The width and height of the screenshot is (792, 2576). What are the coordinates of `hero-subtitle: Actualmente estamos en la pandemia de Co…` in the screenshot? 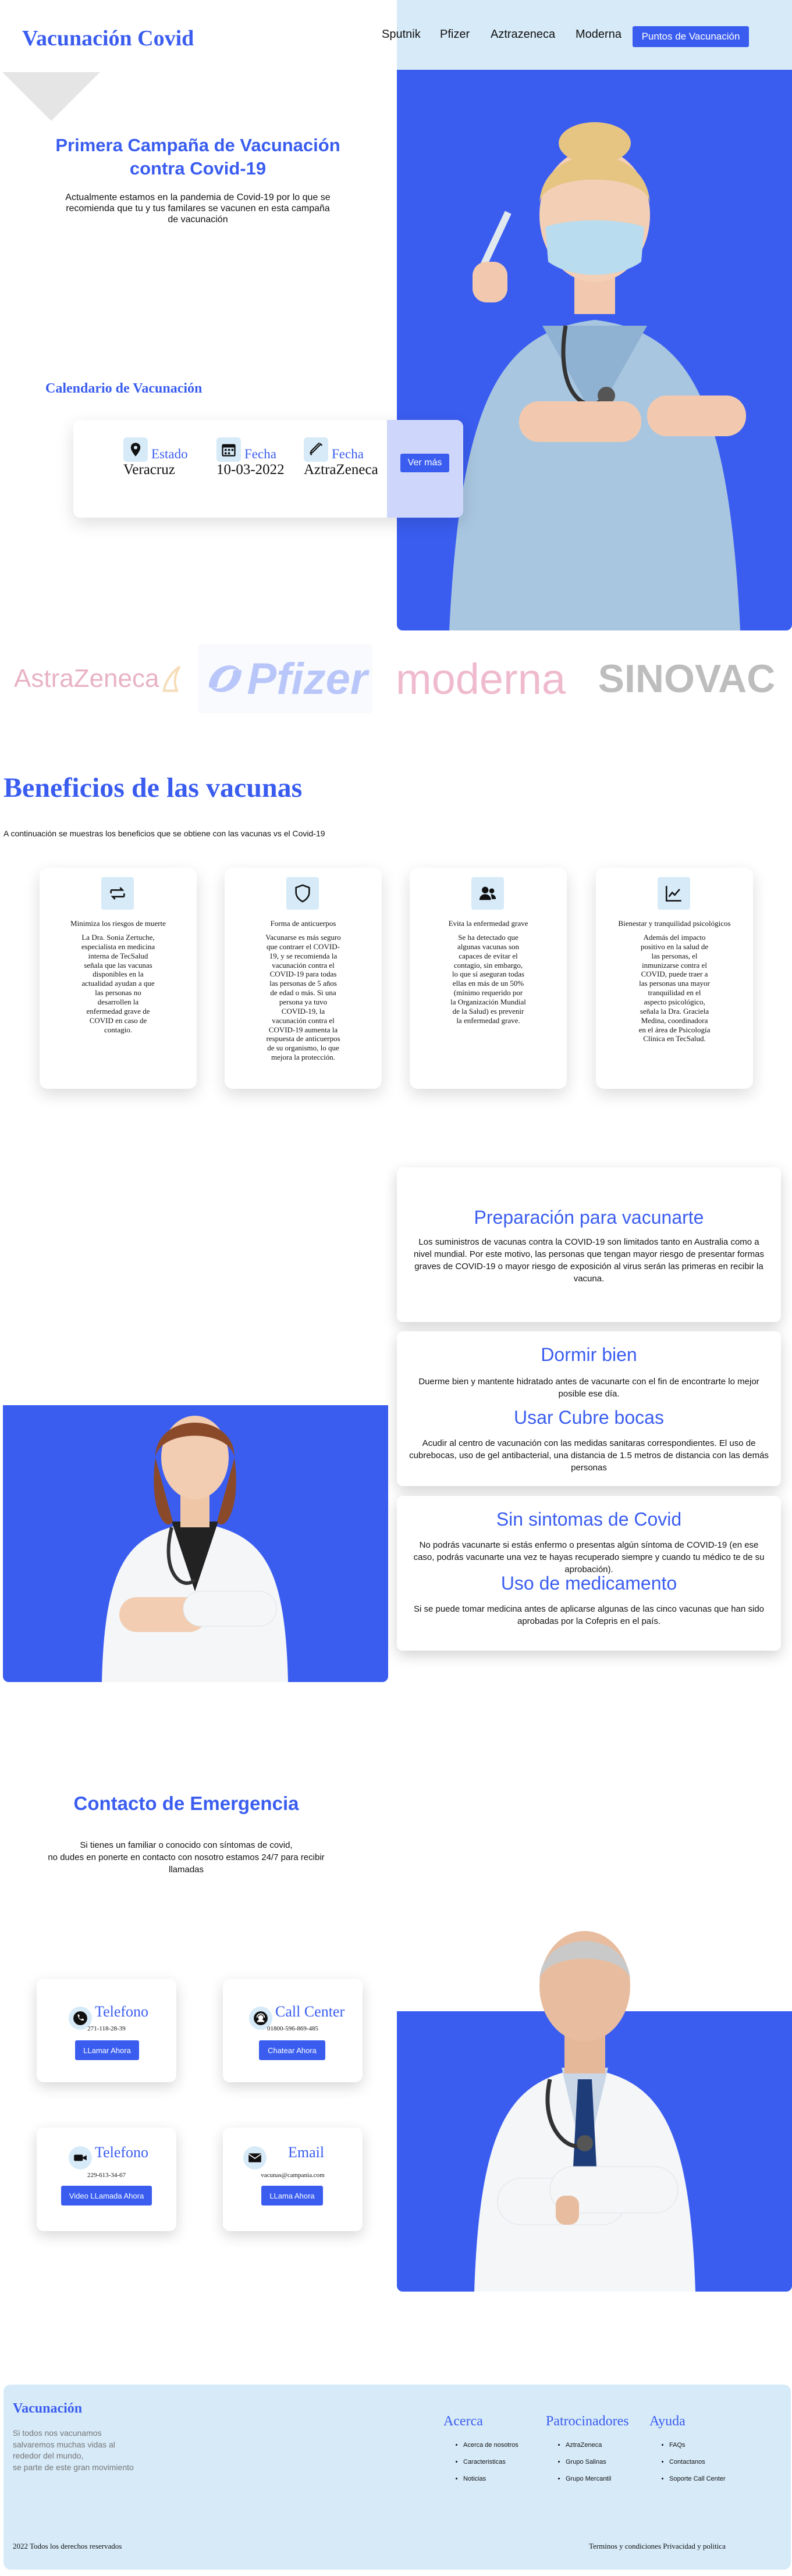 It's located at (198, 209).